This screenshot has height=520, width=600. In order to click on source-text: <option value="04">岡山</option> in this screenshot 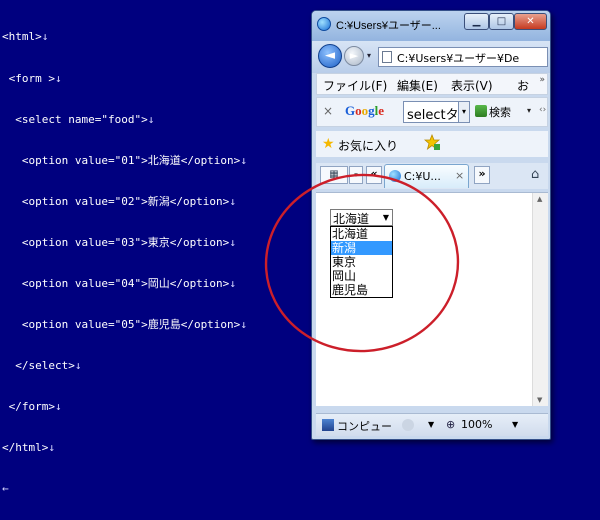, I will do `click(116, 283)`.